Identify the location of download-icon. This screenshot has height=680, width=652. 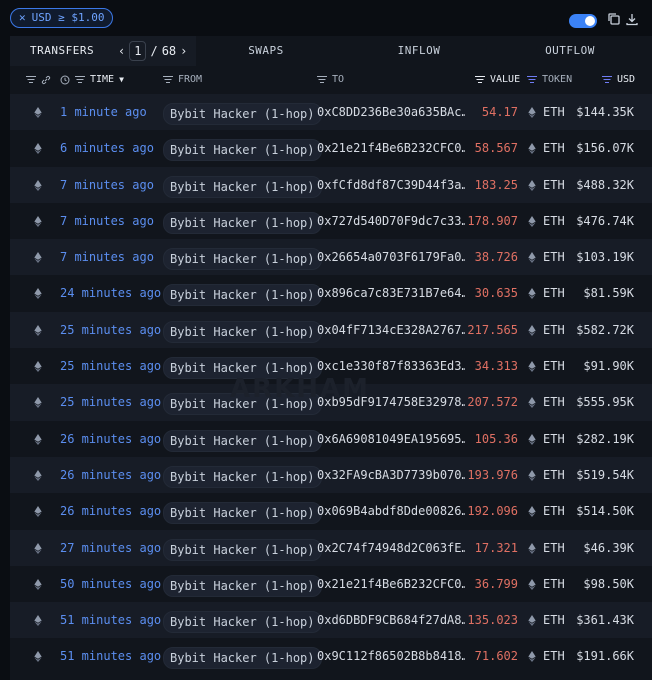
(632, 19).